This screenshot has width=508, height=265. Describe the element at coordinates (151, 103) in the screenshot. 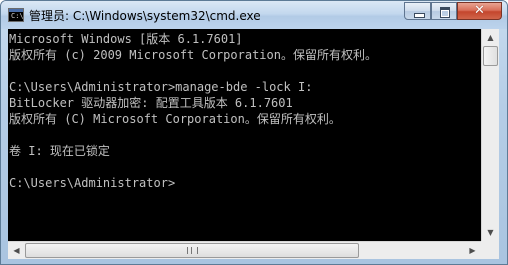

I see `console-line: BitLocker 驱动器加密: 配置工具版本 6.1.7601` at that location.